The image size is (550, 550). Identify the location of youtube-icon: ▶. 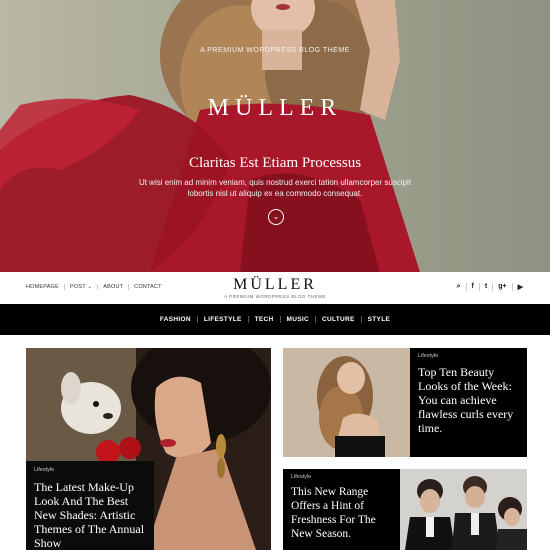
(520, 287).